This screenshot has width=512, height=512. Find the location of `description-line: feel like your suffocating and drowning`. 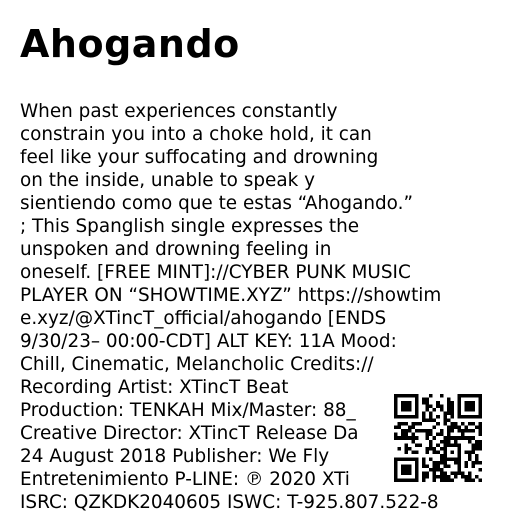

description-line: feel like your suffocating and drowning is located at coordinates (199, 157).